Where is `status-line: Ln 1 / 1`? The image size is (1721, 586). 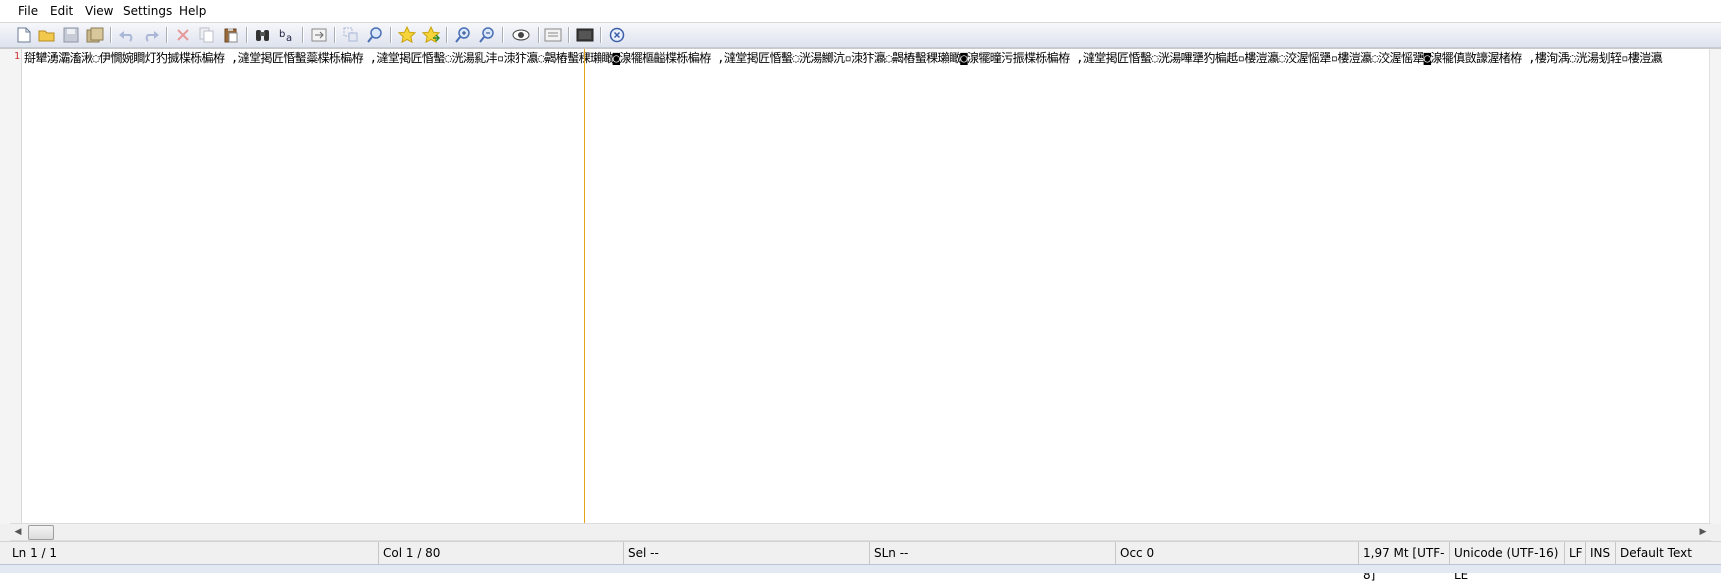
status-line: Ln 1 / 1 is located at coordinates (193, 553).